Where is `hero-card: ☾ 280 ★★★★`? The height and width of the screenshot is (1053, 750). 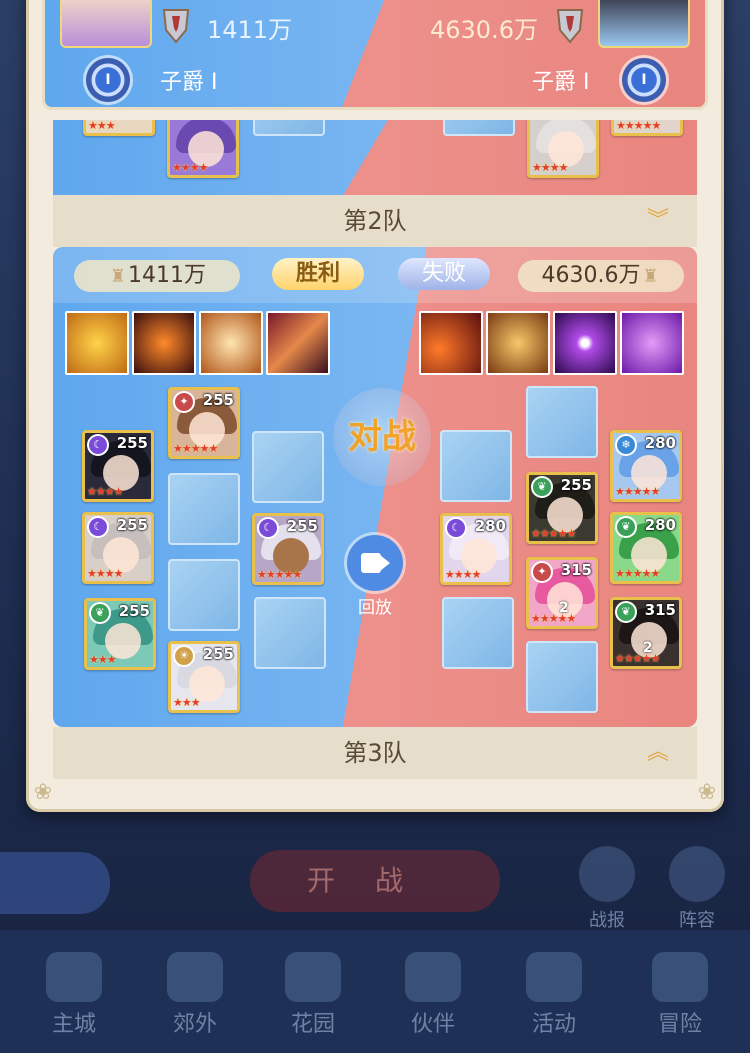 hero-card: ☾ 280 ★★★★ is located at coordinates (476, 549).